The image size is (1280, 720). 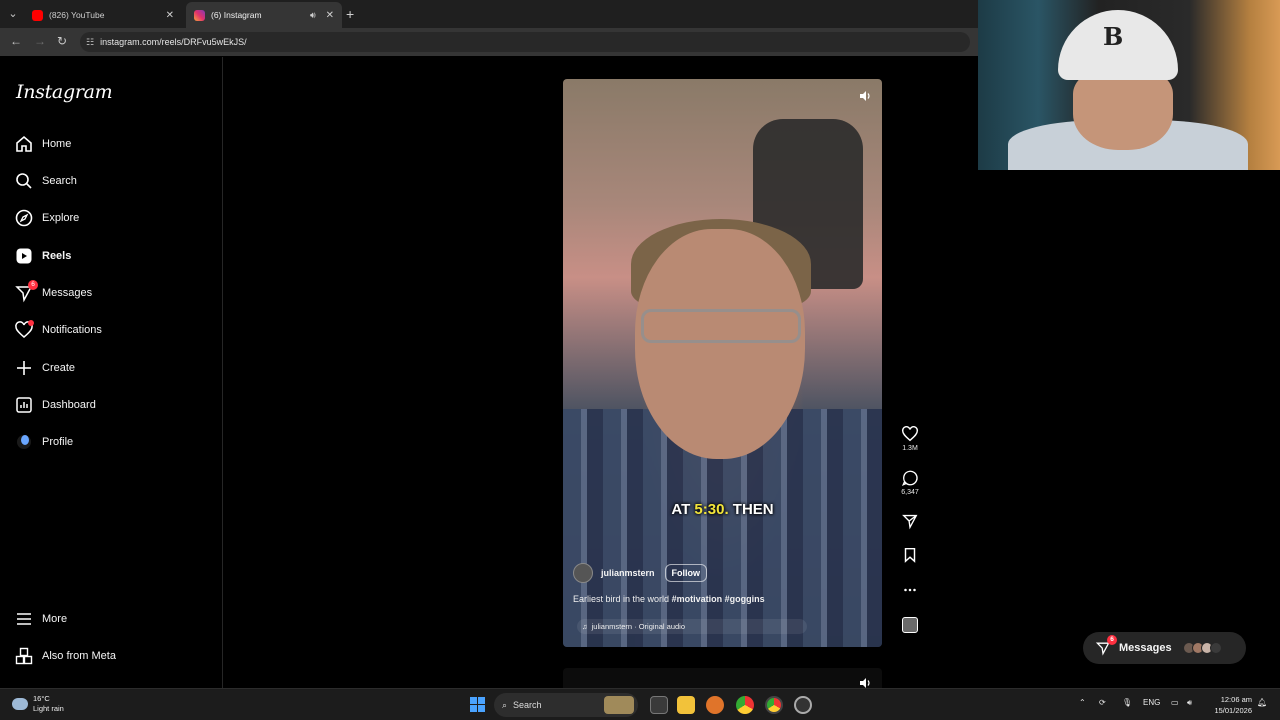 What do you see at coordinates (721, 326) in the screenshot?
I see `video-scene-glasses` at bounding box center [721, 326].